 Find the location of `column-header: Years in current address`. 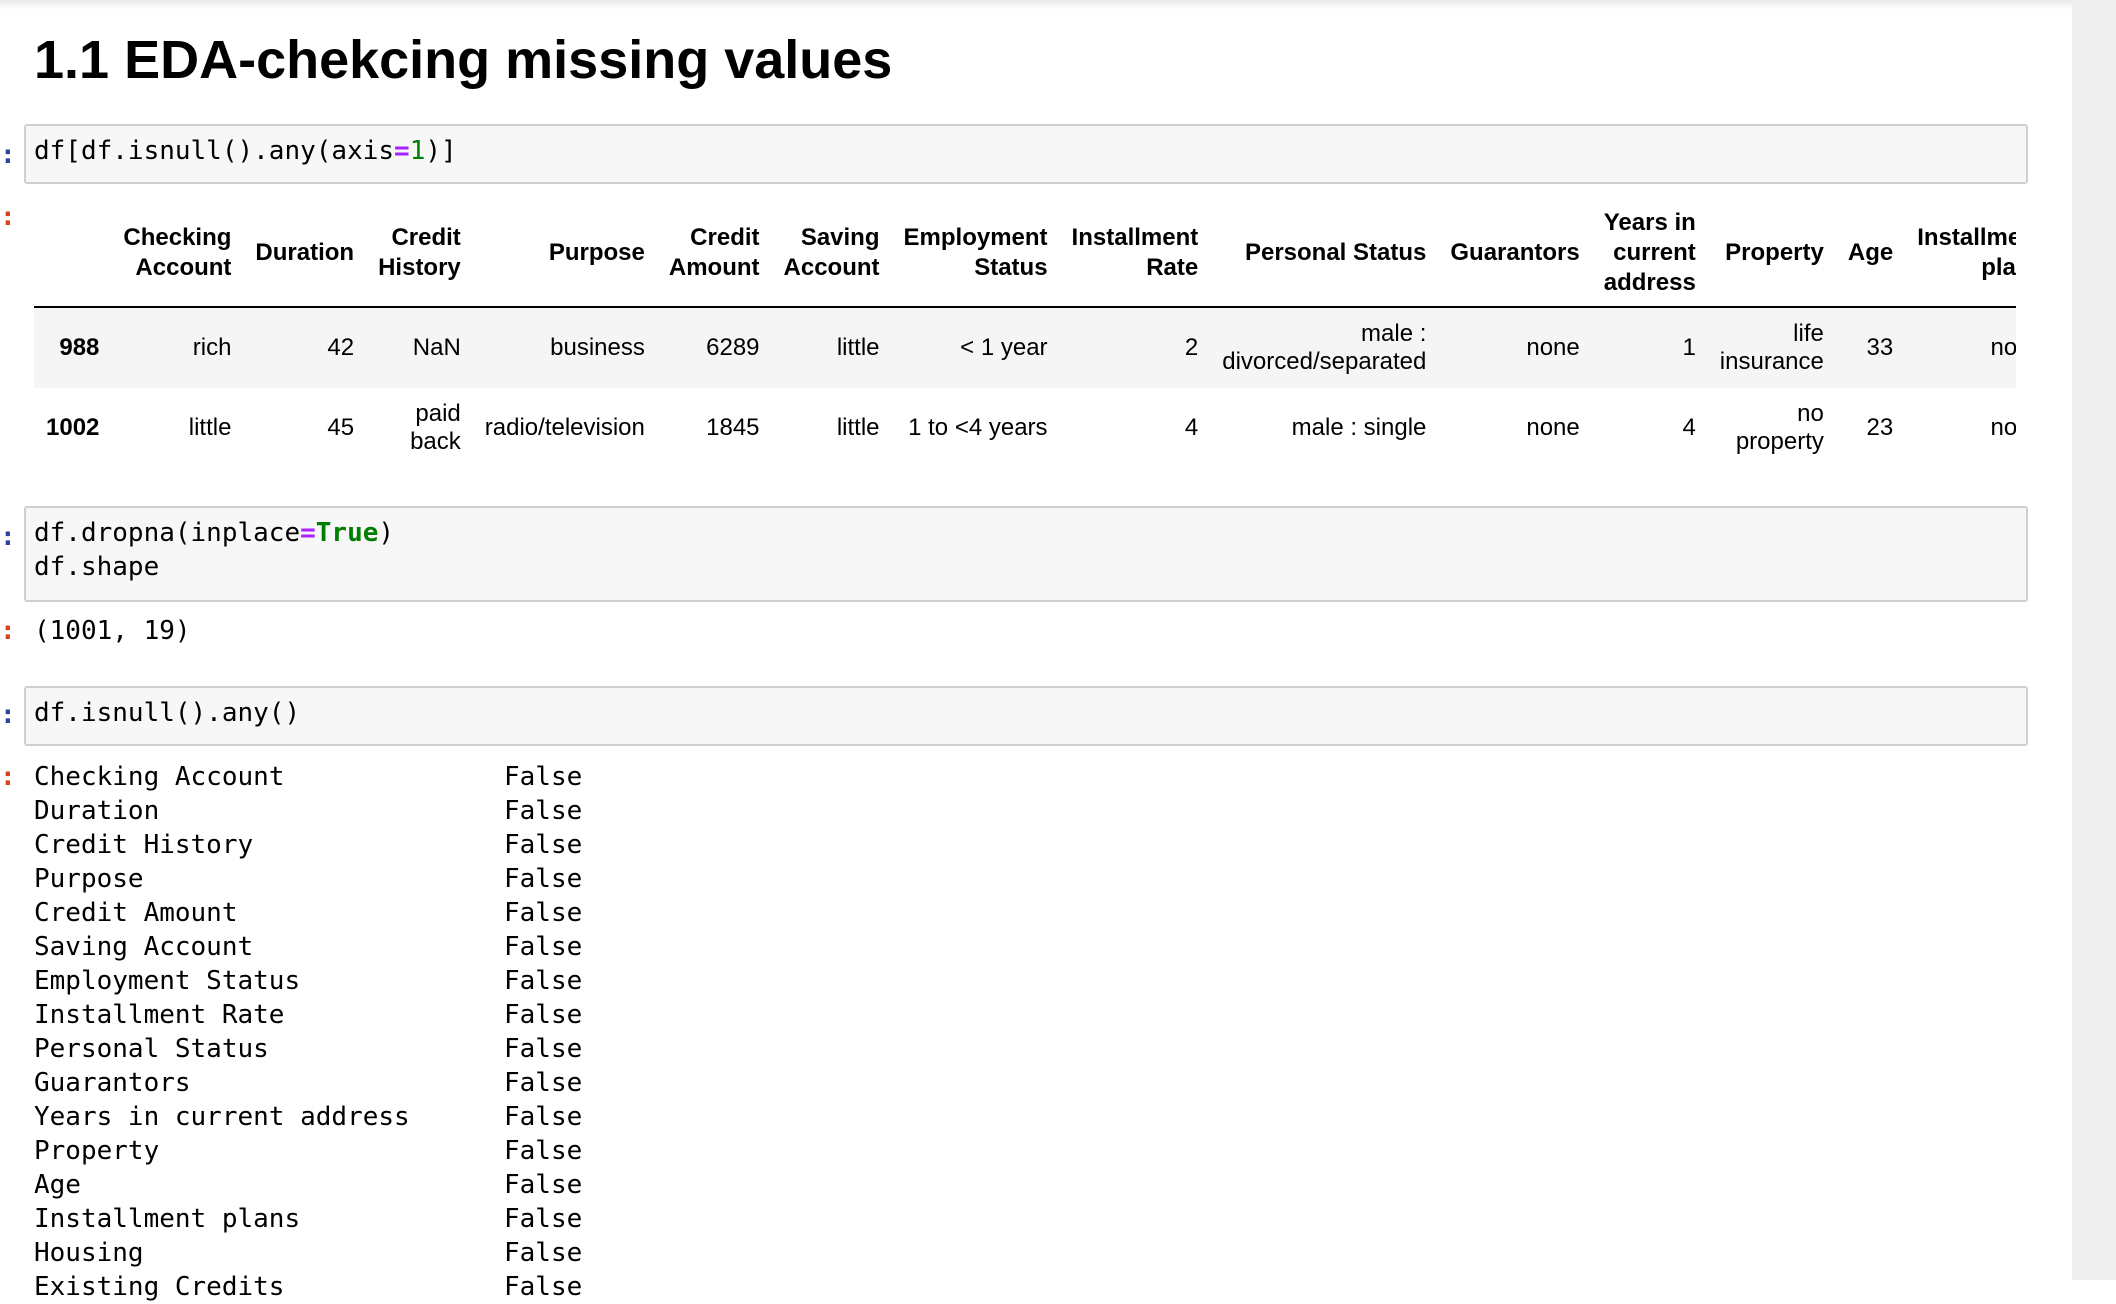

column-header: Years in current address is located at coordinates (1649, 254).